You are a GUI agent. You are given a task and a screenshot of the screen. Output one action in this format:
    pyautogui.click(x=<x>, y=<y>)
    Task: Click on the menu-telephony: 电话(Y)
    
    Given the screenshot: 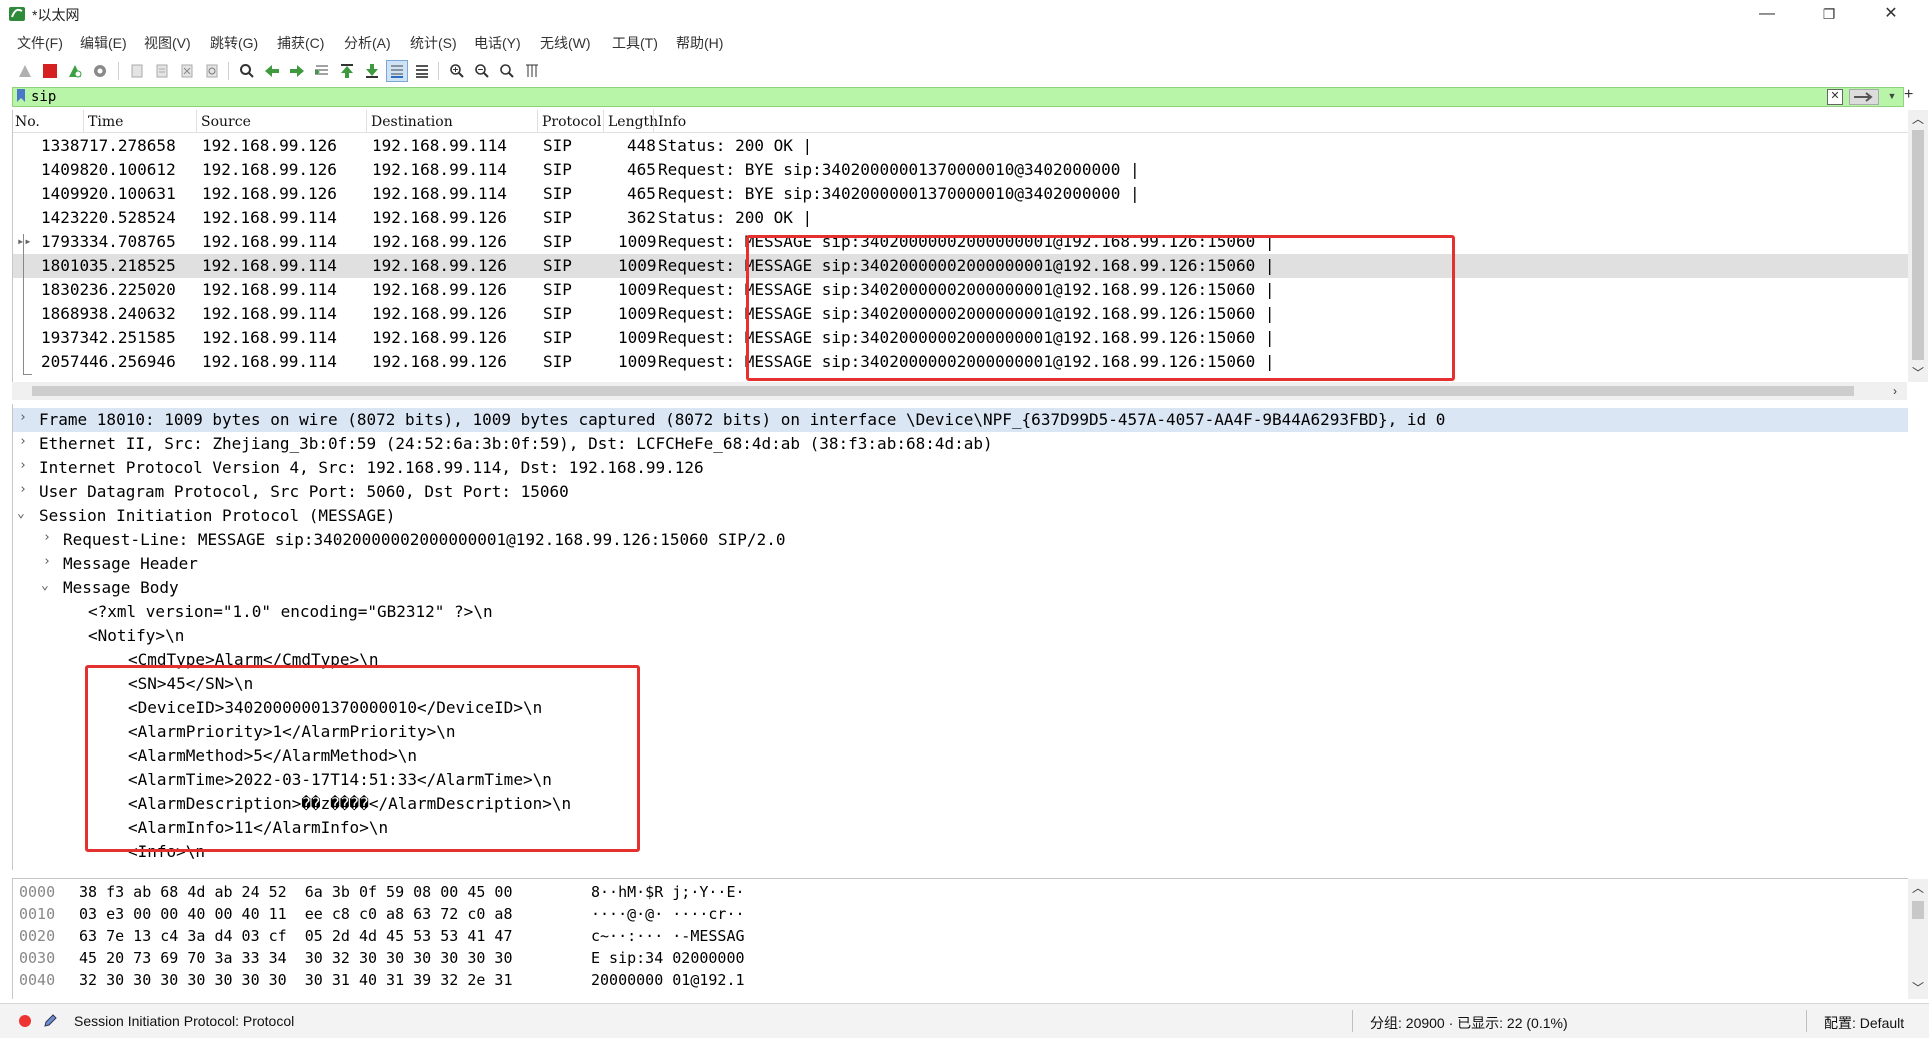 What is the action you would take?
    pyautogui.click(x=497, y=43)
    